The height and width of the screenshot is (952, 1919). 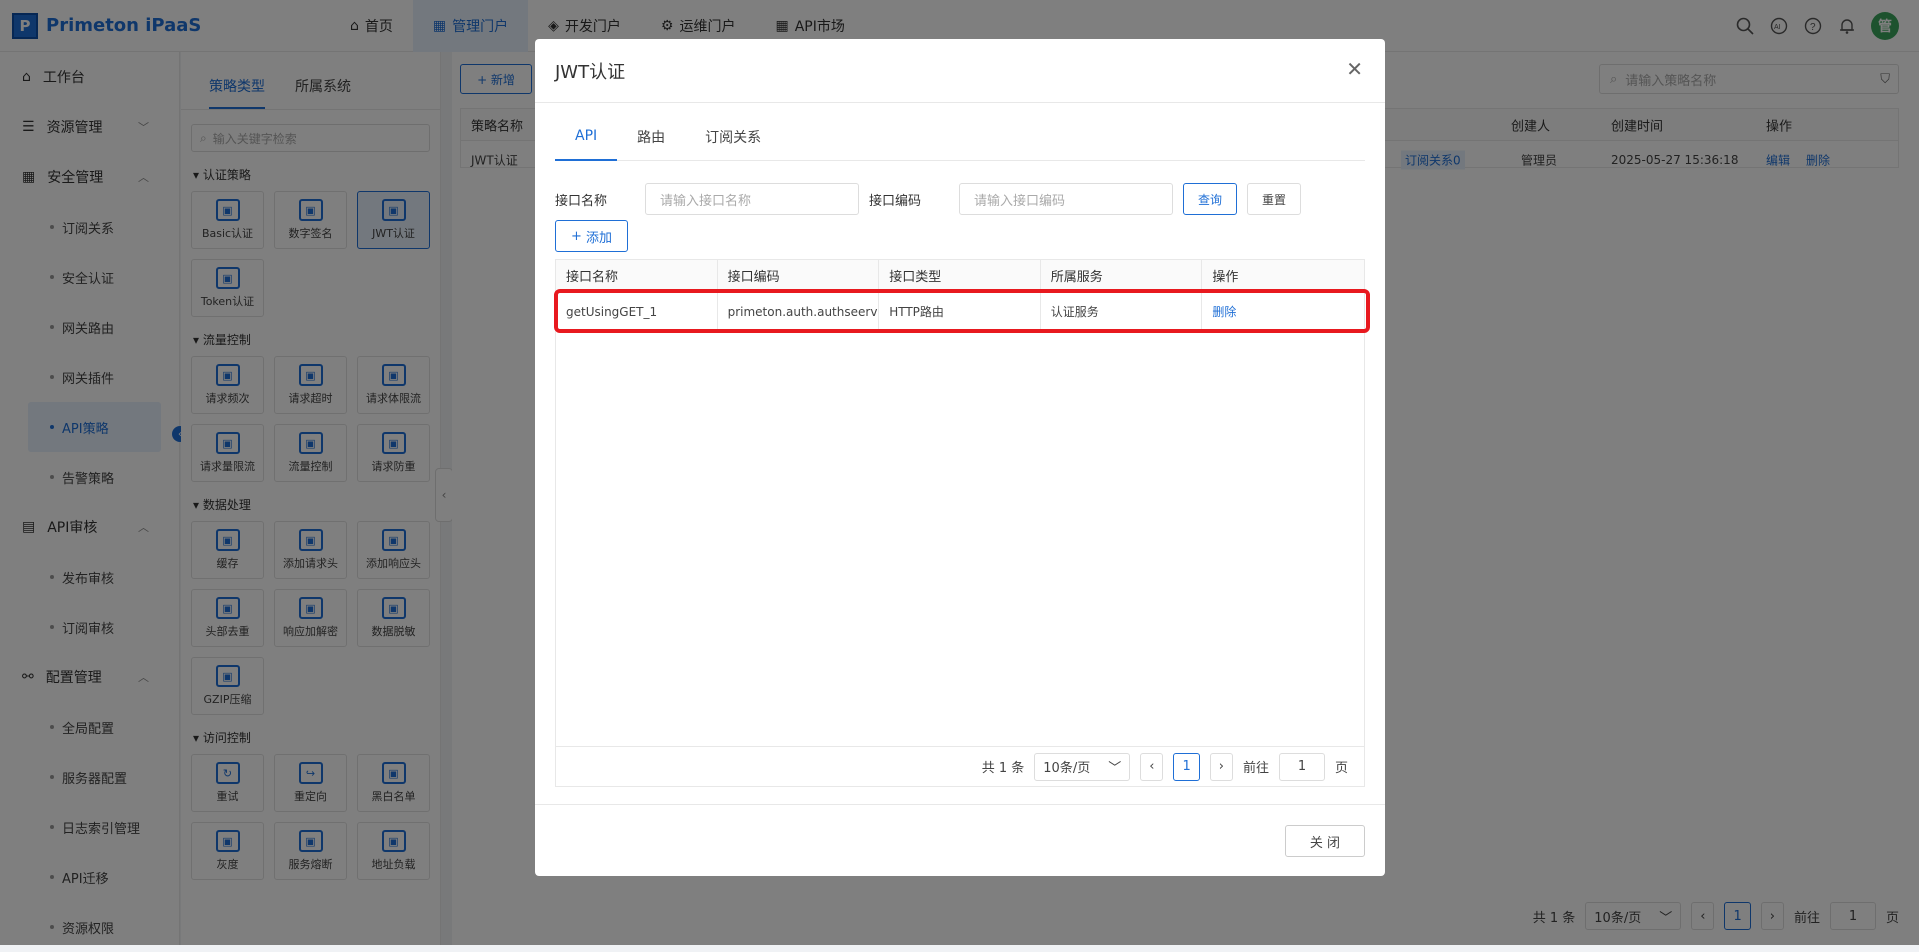 What do you see at coordinates (1221, 766) in the screenshot?
I see `next-page-button: ›` at bounding box center [1221, 766].